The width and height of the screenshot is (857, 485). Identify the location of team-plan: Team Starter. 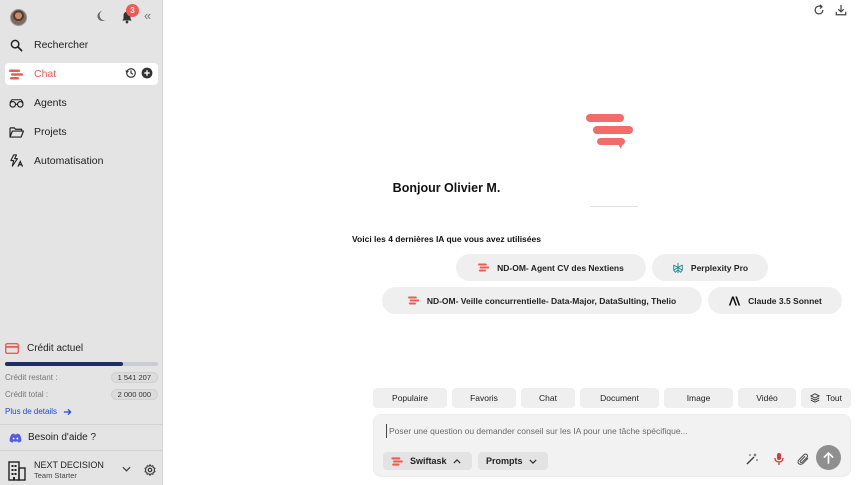
(55, 475).